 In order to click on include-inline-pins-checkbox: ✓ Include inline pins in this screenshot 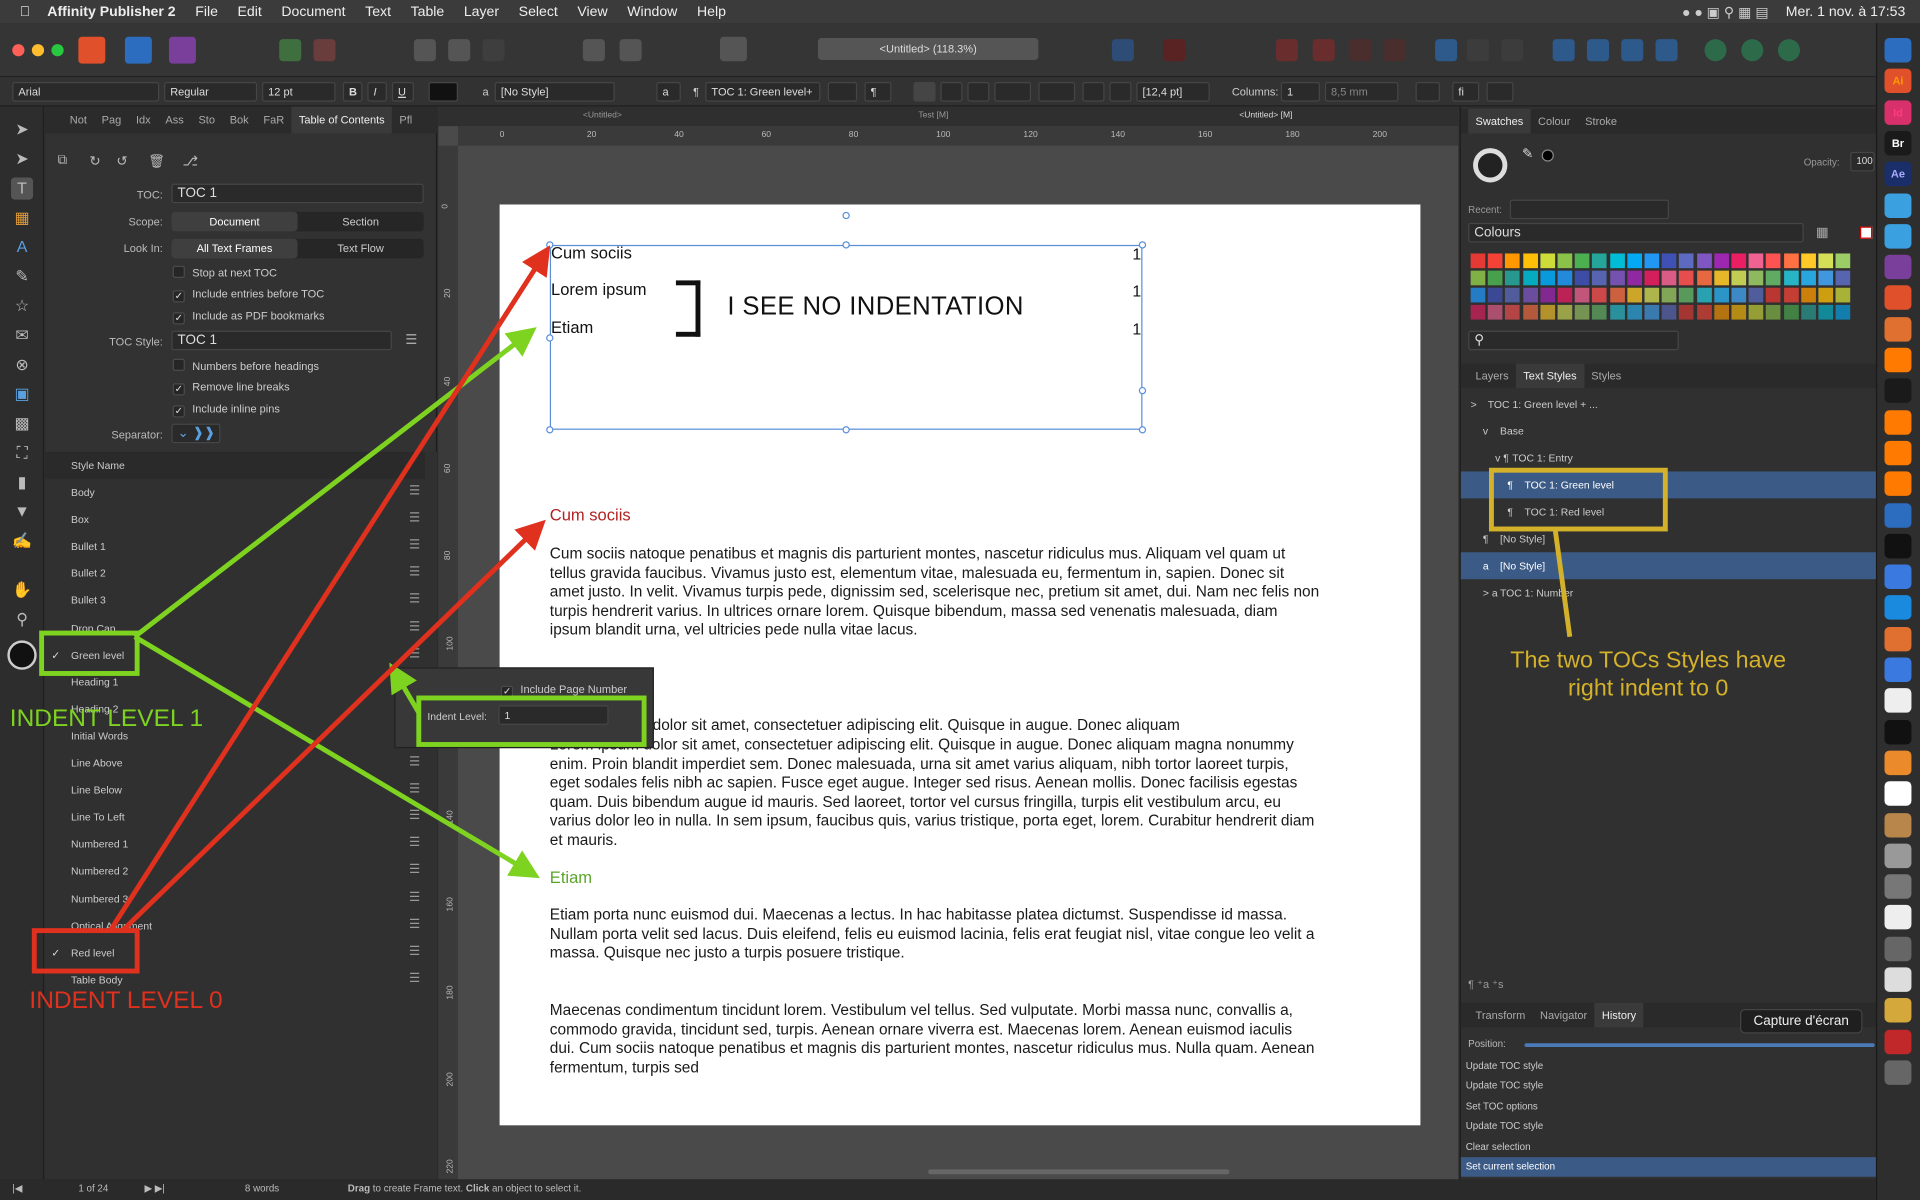, I will do `click(226, 410)`.